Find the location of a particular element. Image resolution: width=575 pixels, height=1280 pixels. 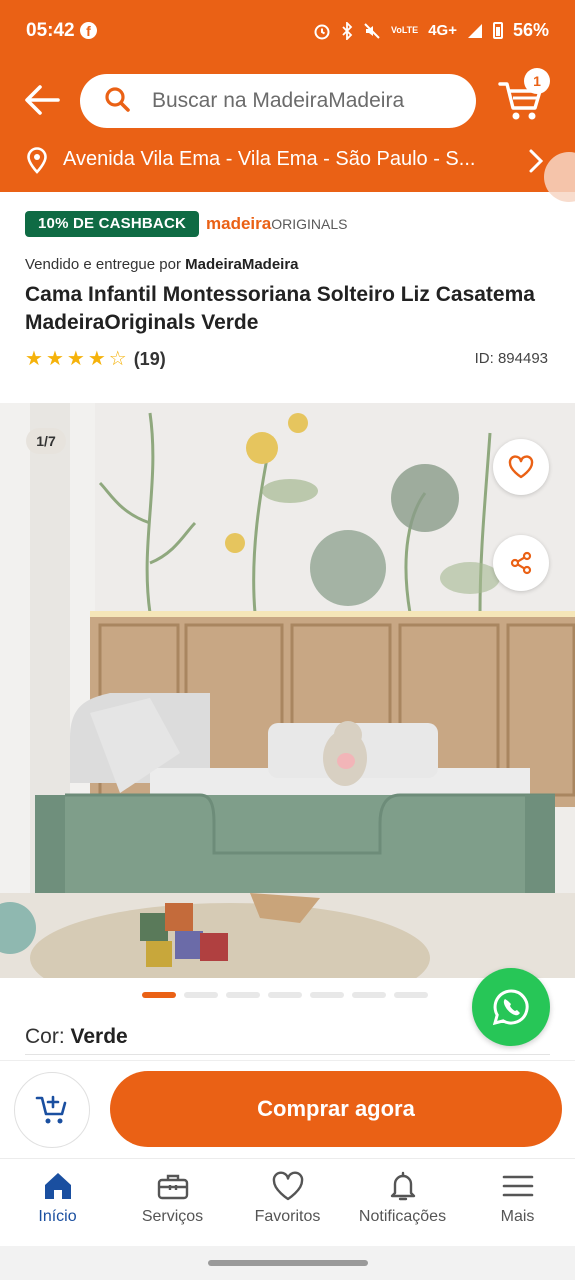

menu-icon is located at coordinates (517, 1186).